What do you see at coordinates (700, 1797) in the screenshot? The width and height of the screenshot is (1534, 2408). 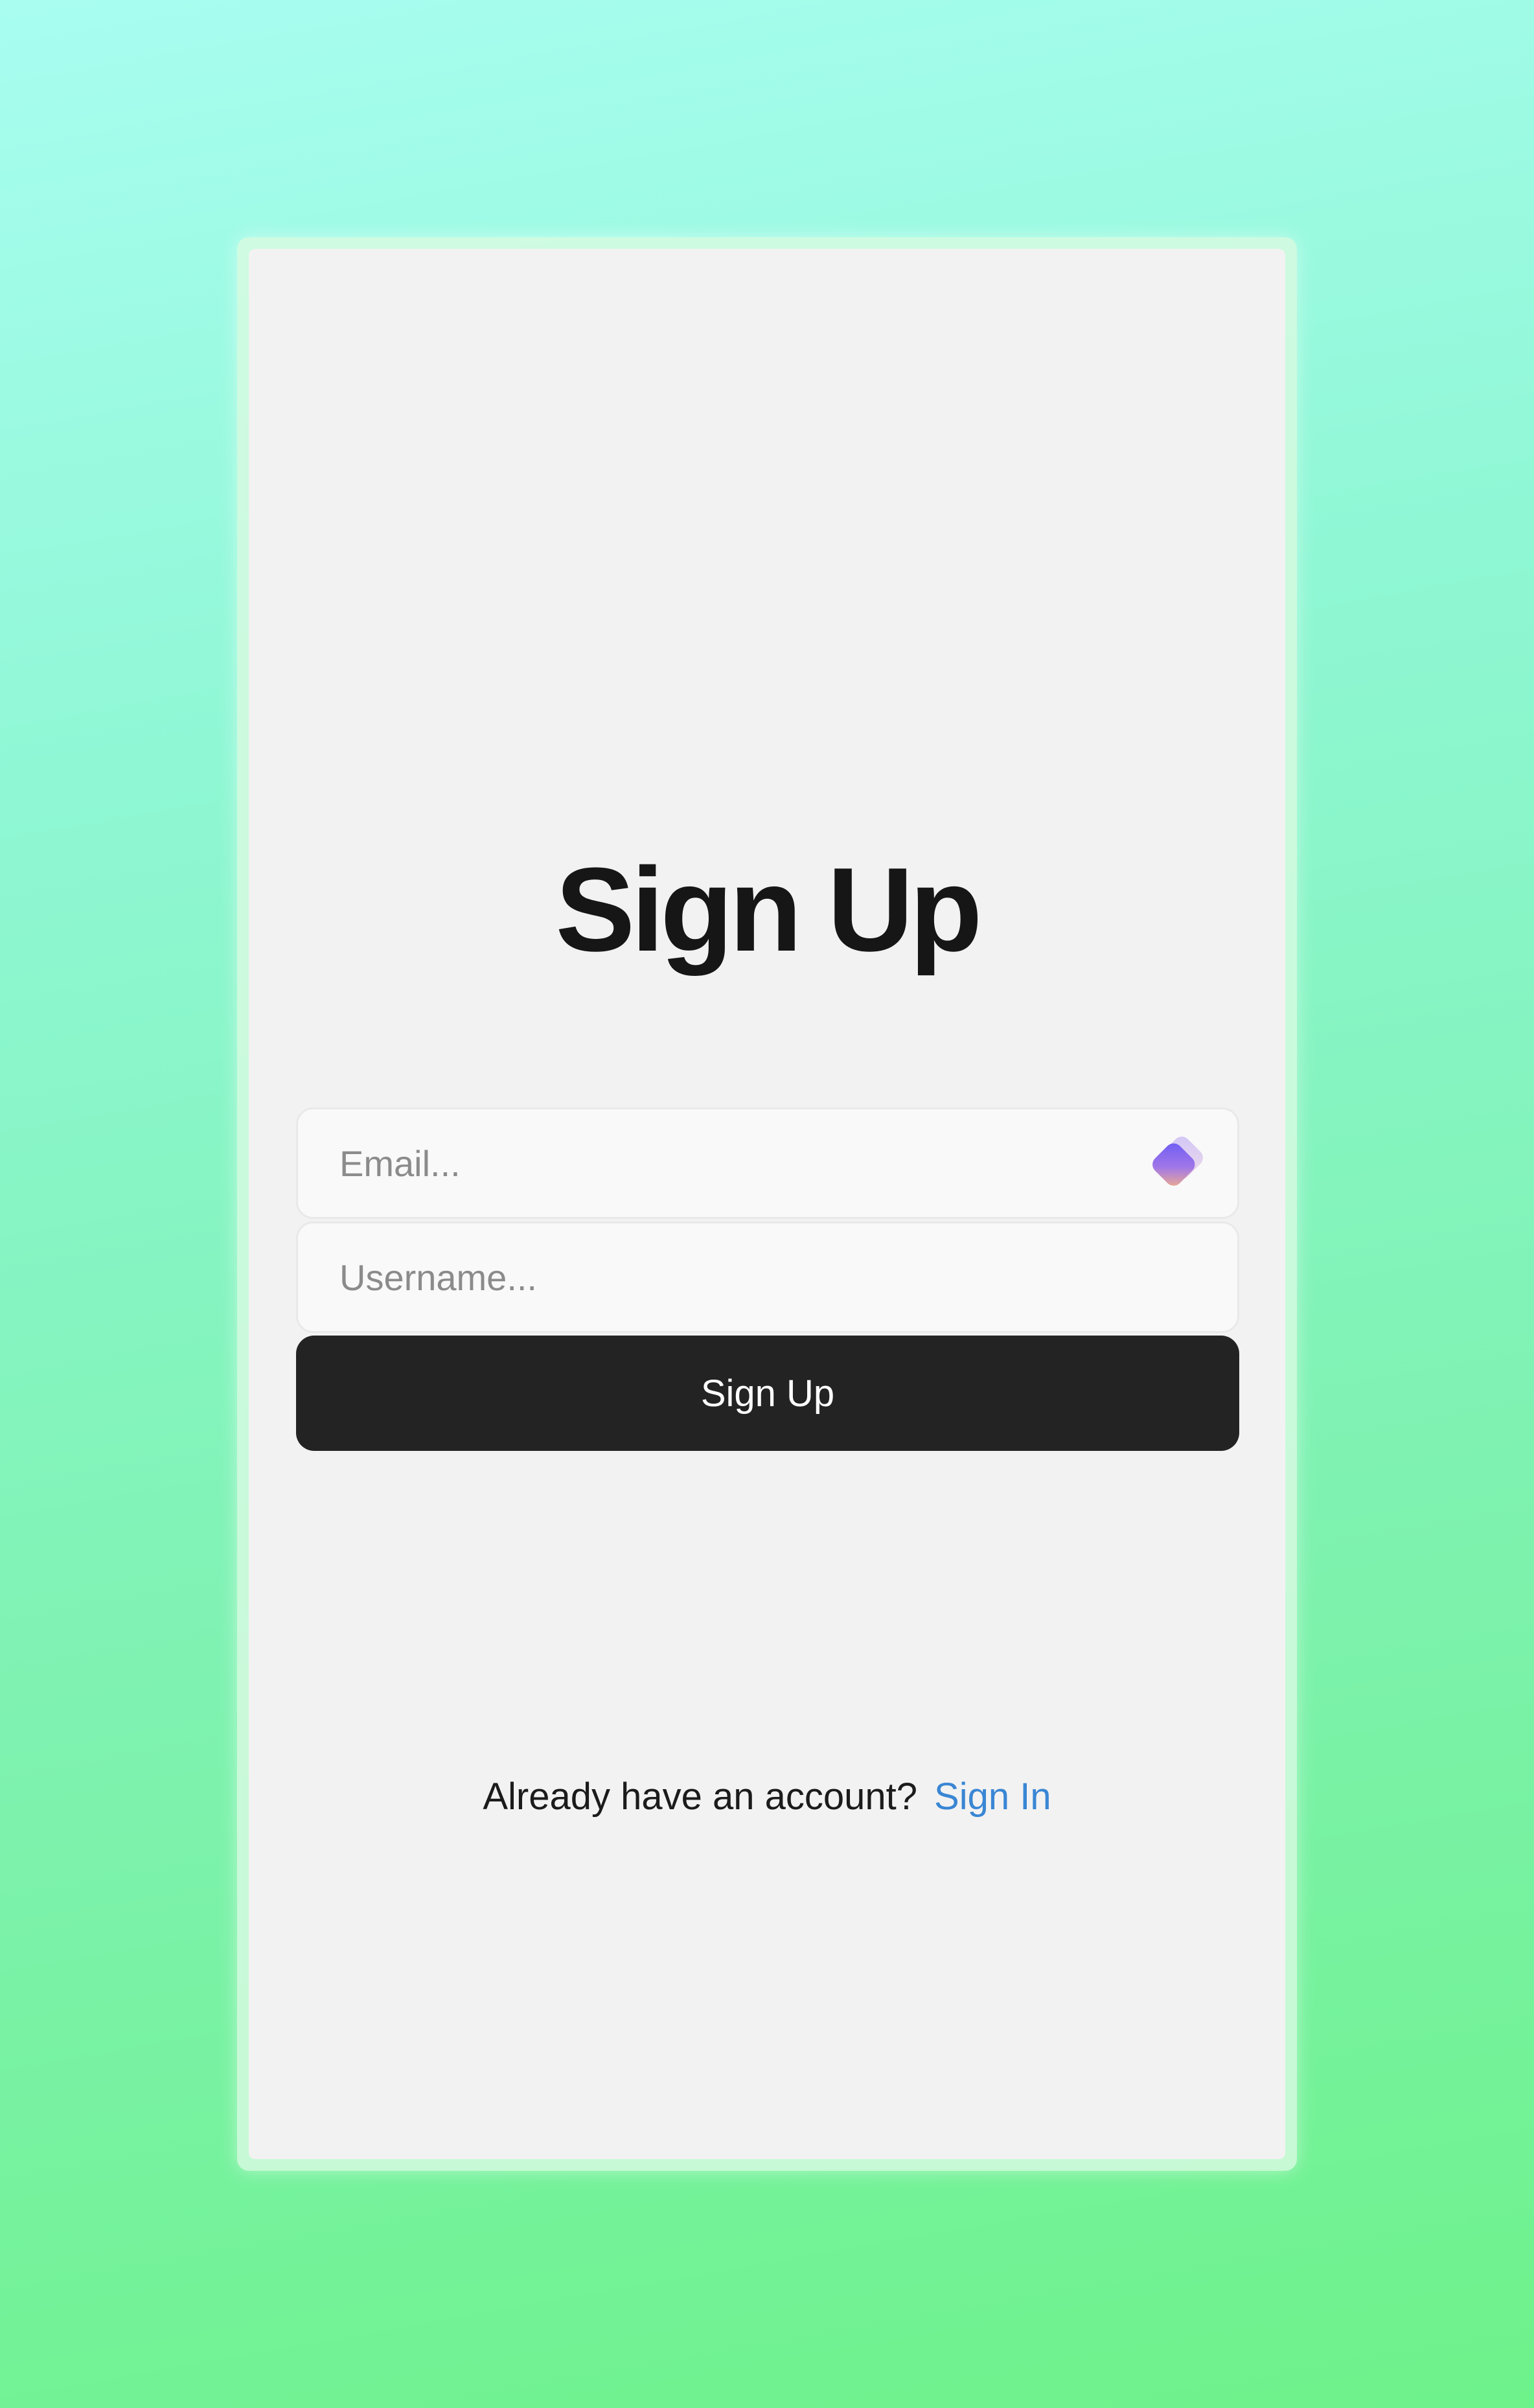 I see `signin-prompt-text: Already have an account?` at bounding box center [700, 1797].